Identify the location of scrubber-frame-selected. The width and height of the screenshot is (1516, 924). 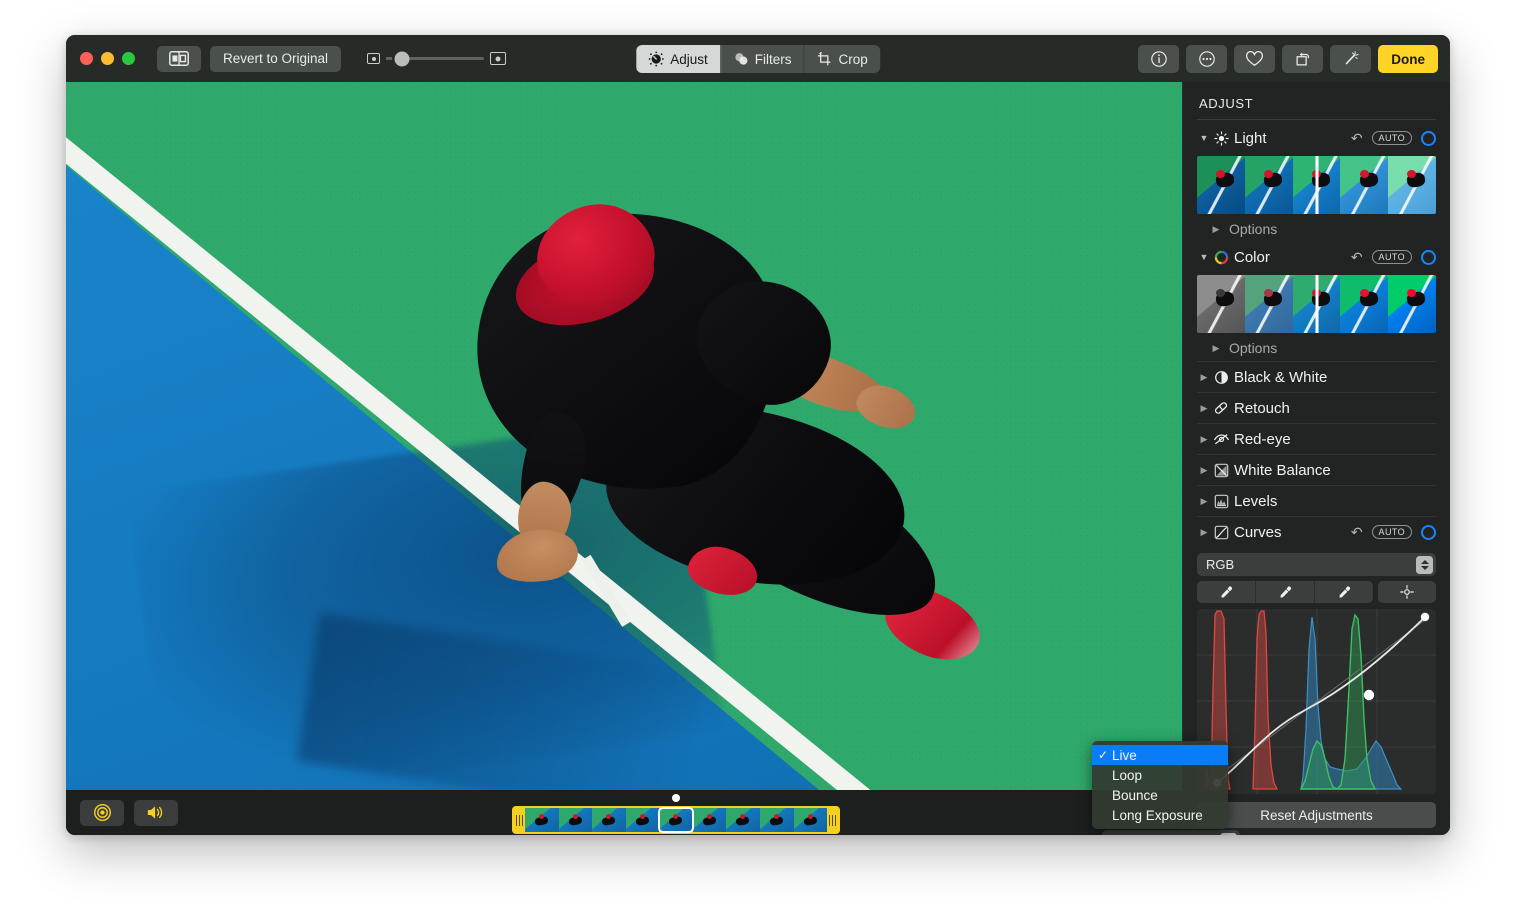
(676, 820).